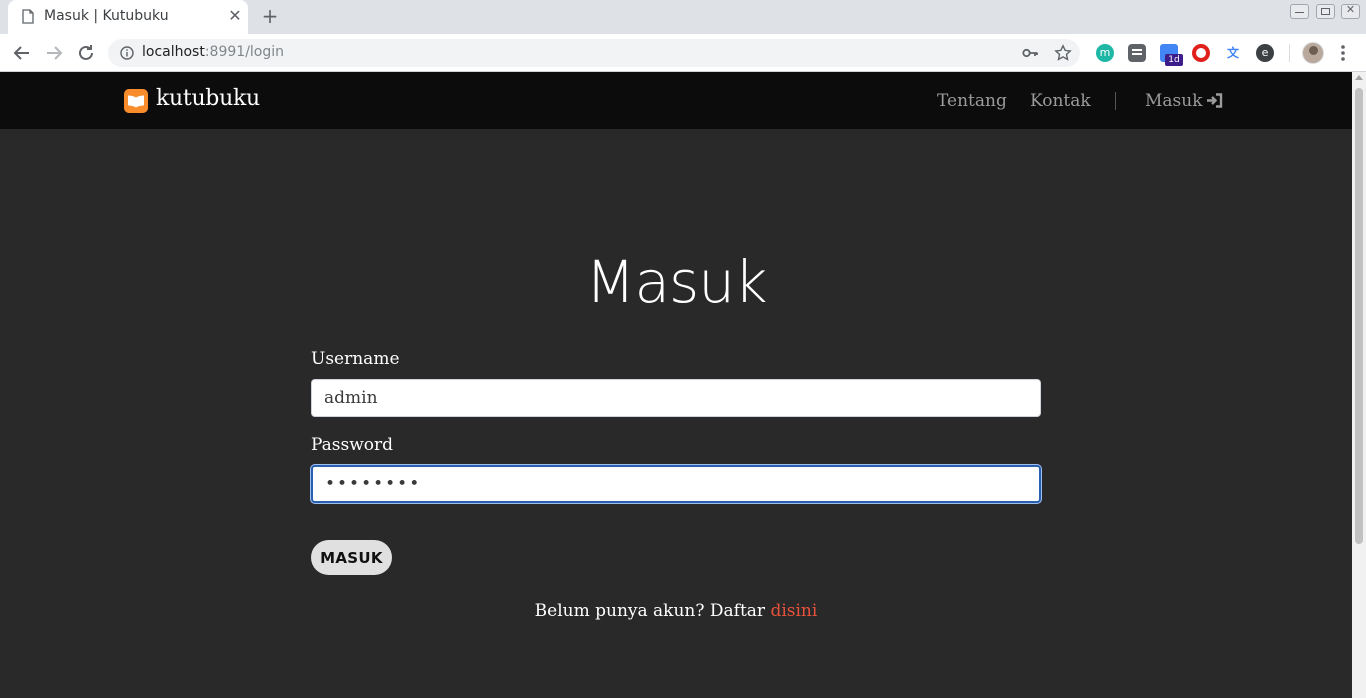 Image resolution: width=1366 pixels, height=698 pixels. What do you see at coordinates (22, 53) in the screenshot?
I see `back-arrow-icon` at bounding box center [22, 53].